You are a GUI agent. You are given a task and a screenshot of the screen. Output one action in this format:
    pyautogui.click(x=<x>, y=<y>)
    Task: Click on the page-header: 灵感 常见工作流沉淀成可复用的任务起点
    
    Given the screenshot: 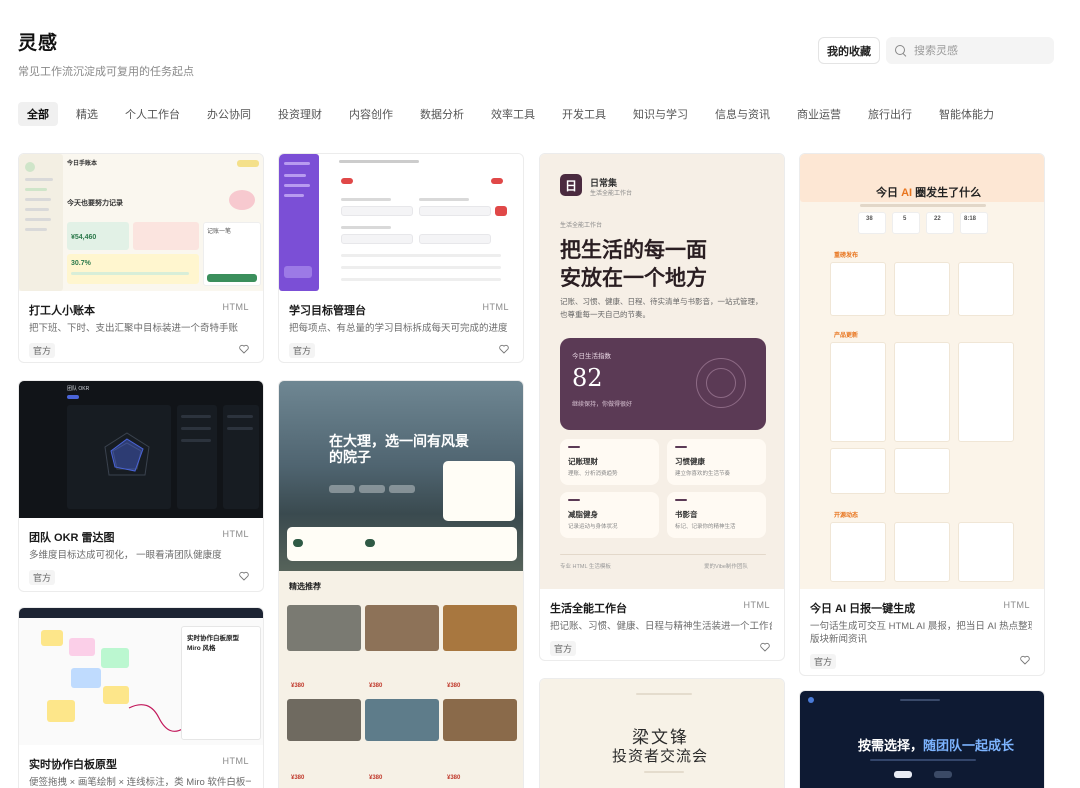 What is the action you would take?
    pyautogui.click(x=106, y=53)
    